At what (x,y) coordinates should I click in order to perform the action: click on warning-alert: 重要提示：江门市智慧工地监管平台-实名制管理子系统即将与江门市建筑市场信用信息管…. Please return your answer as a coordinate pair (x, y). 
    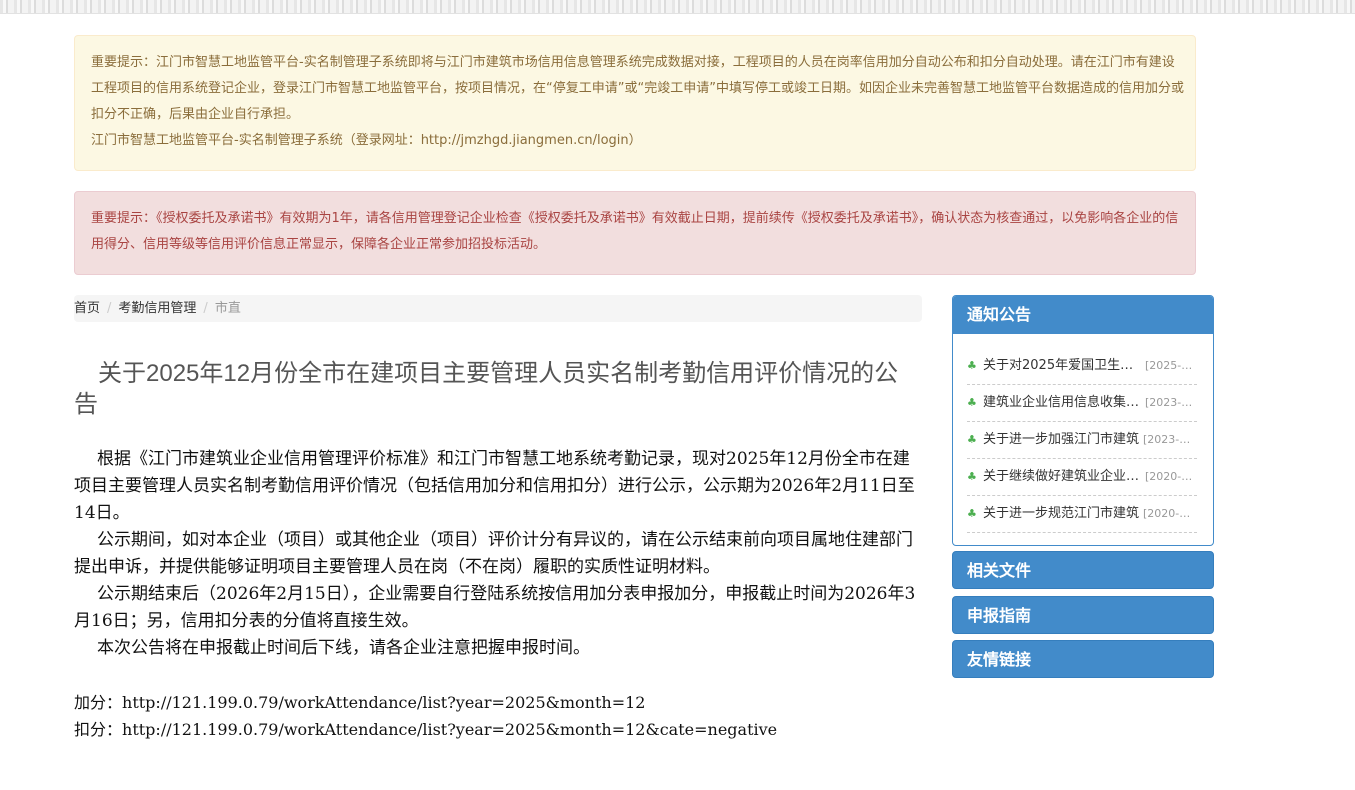
    Looking at the image, I should click on (635, 103).